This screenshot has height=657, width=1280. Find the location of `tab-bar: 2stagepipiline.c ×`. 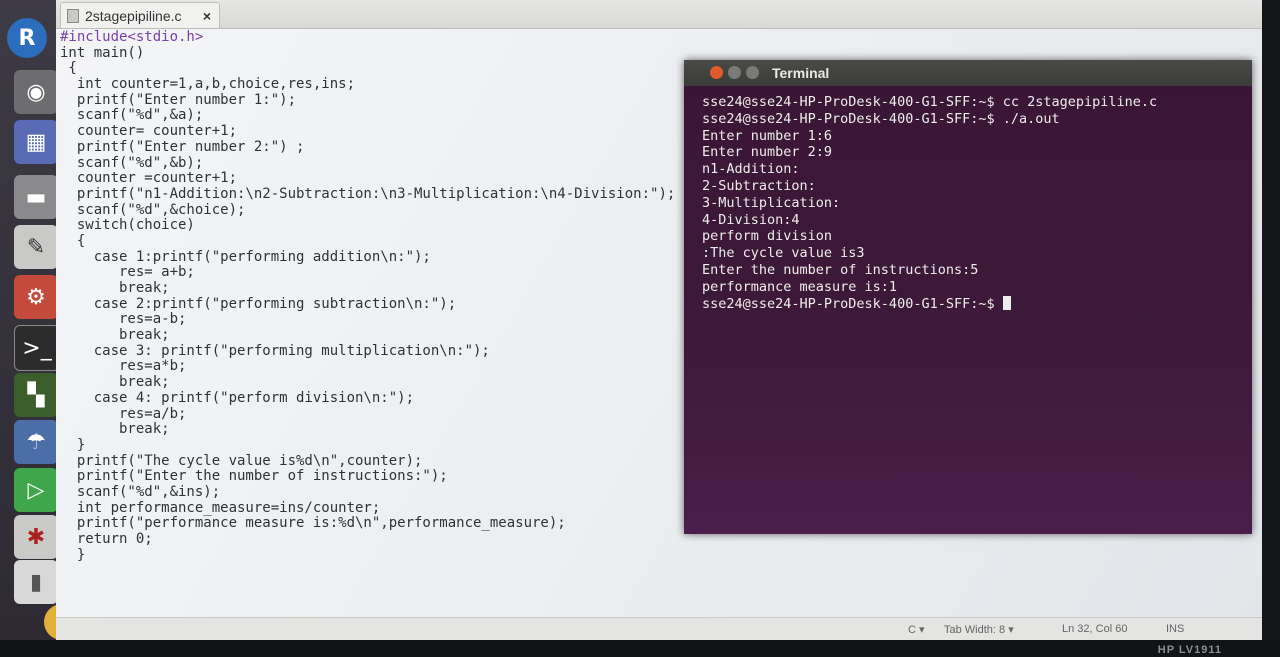

tab-bar: 2stagepipiline.c × is located at coordinates (659, 14).